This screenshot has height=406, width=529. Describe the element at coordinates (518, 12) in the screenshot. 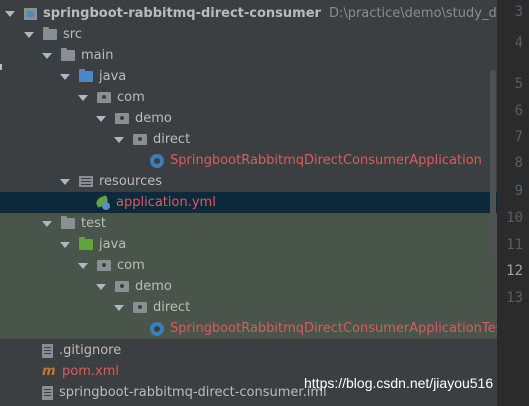

I see `line-number: 3` at that location.